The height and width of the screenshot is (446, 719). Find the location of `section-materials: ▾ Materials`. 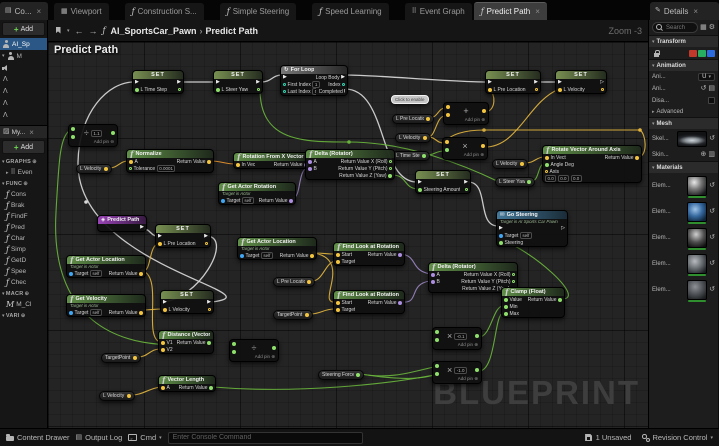

section-materials: ▾ Materials is located at coordinates (683, 167).